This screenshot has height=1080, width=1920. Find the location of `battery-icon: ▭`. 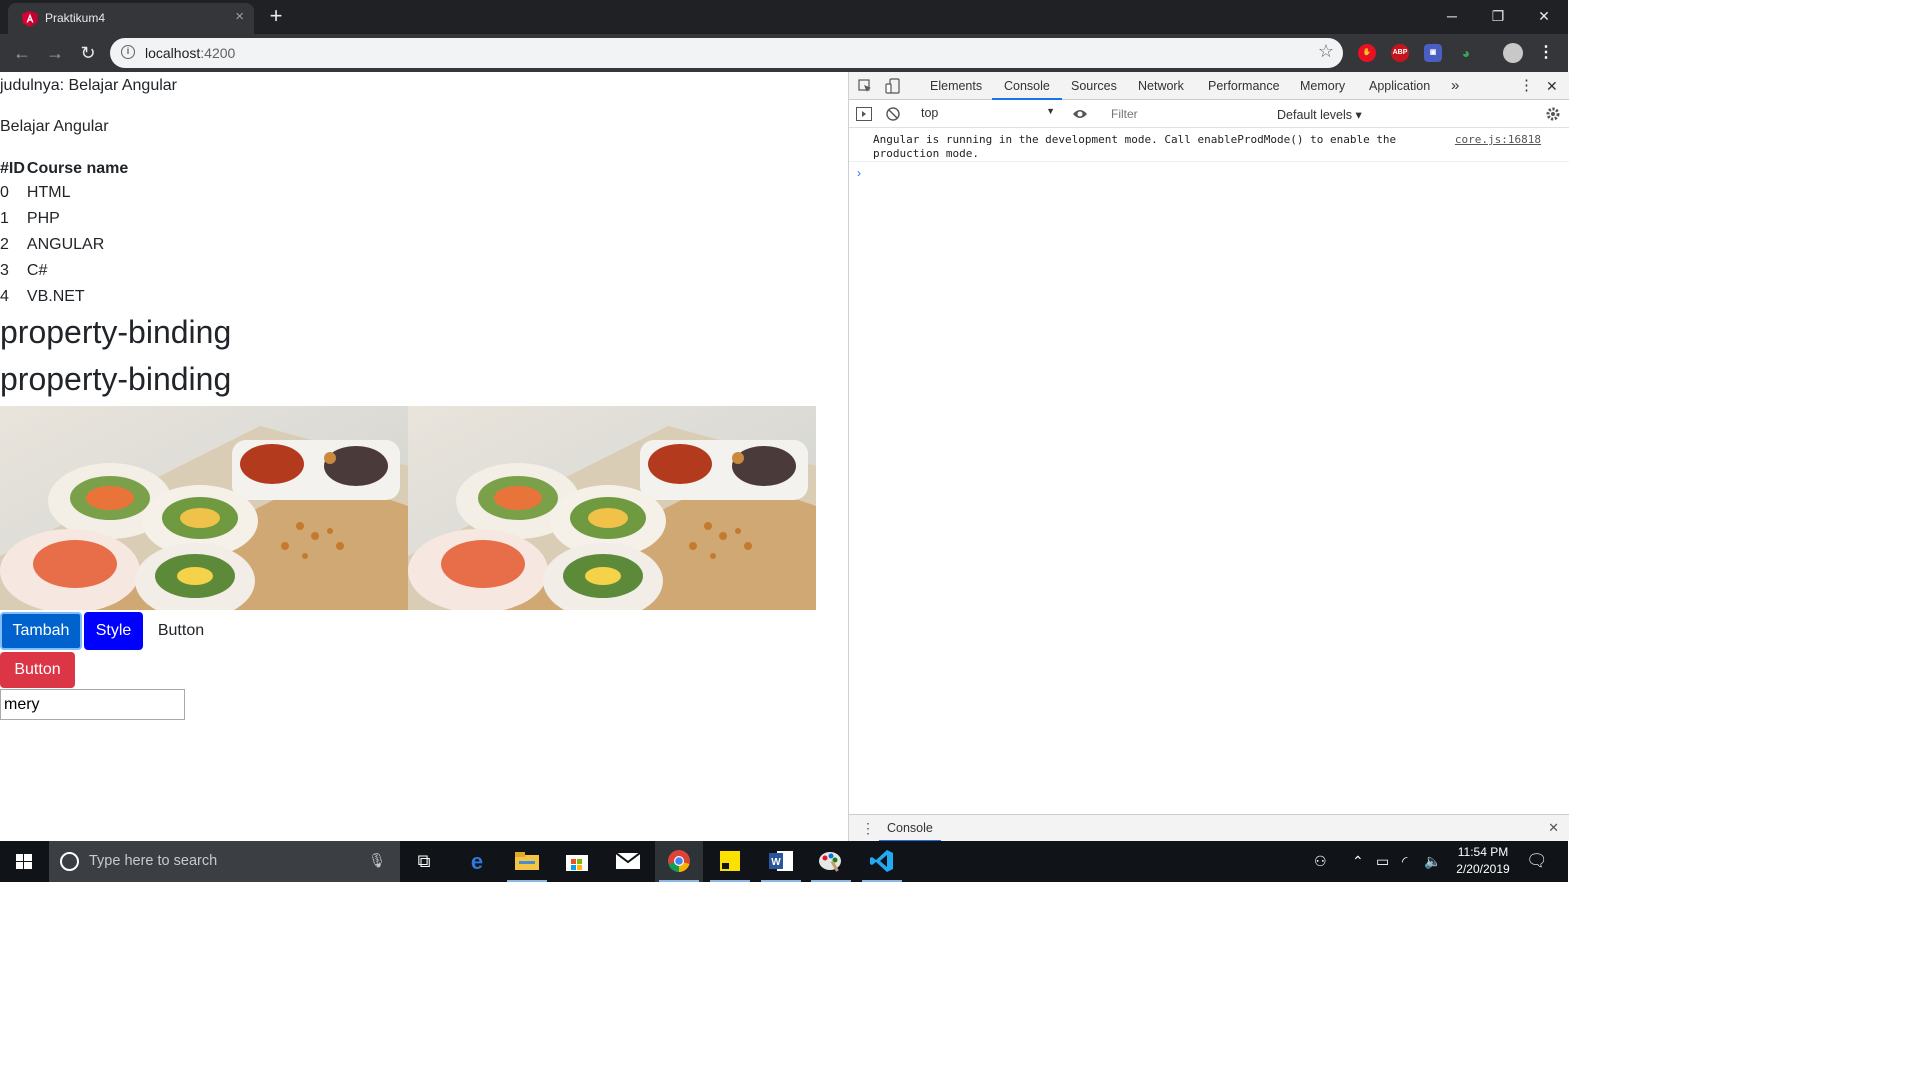

battery-icon: ▭ is located at coordinates (1382, 861).